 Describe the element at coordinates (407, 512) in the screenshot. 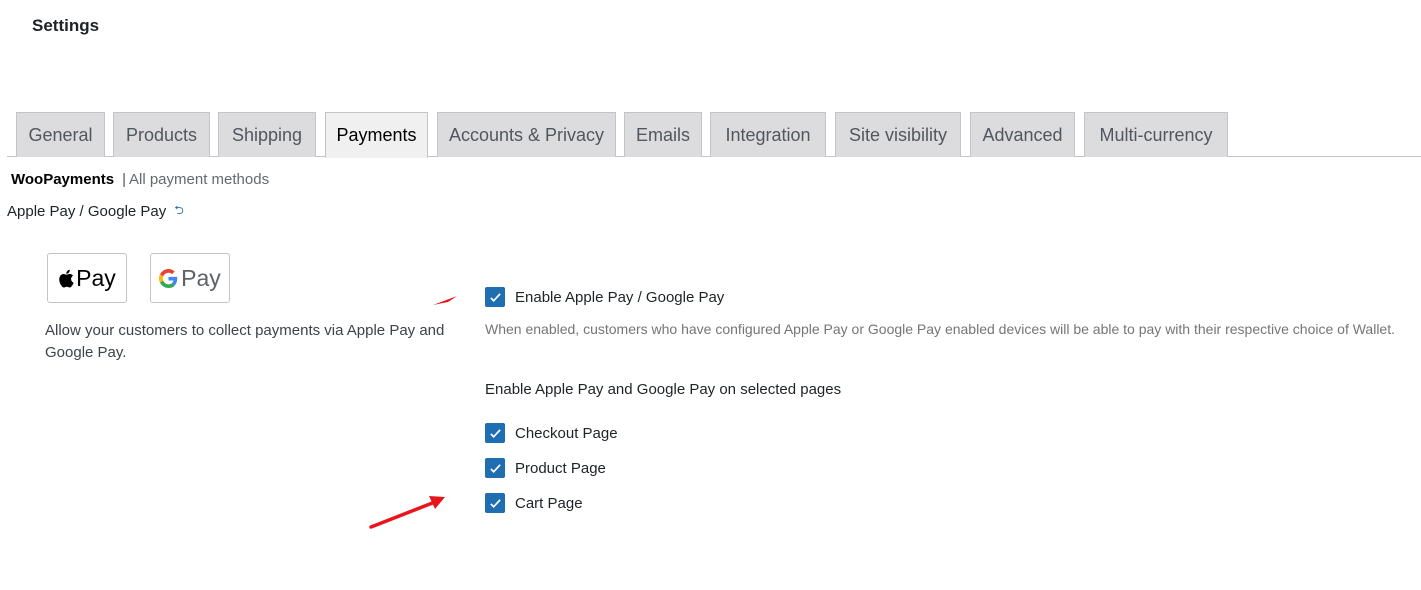

I see `annotation-arrow-bottom` at that location.